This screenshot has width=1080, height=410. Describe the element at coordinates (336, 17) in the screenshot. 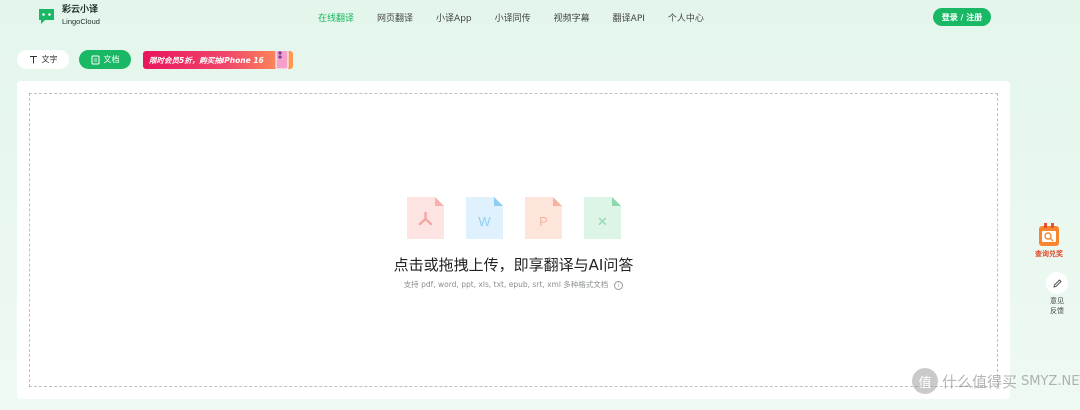

I see `nav-item-online-translate: 在线翻译` at that location.